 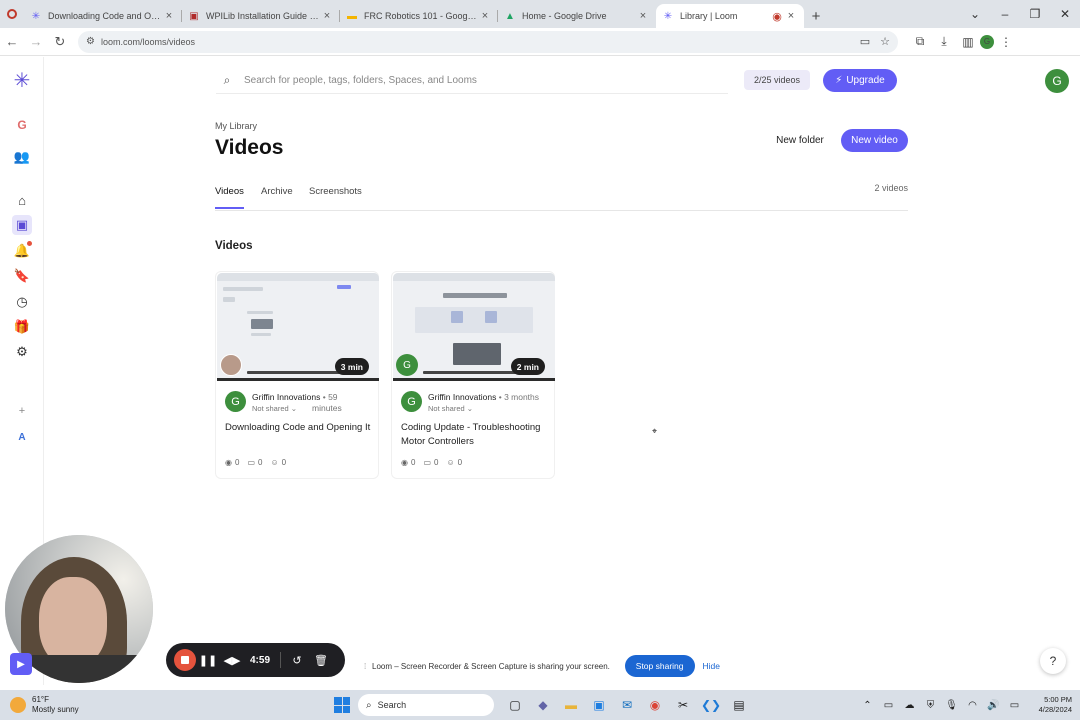 I want to click on upgrade-button: ⚡ Upgrade, so click(x=860, y=80).